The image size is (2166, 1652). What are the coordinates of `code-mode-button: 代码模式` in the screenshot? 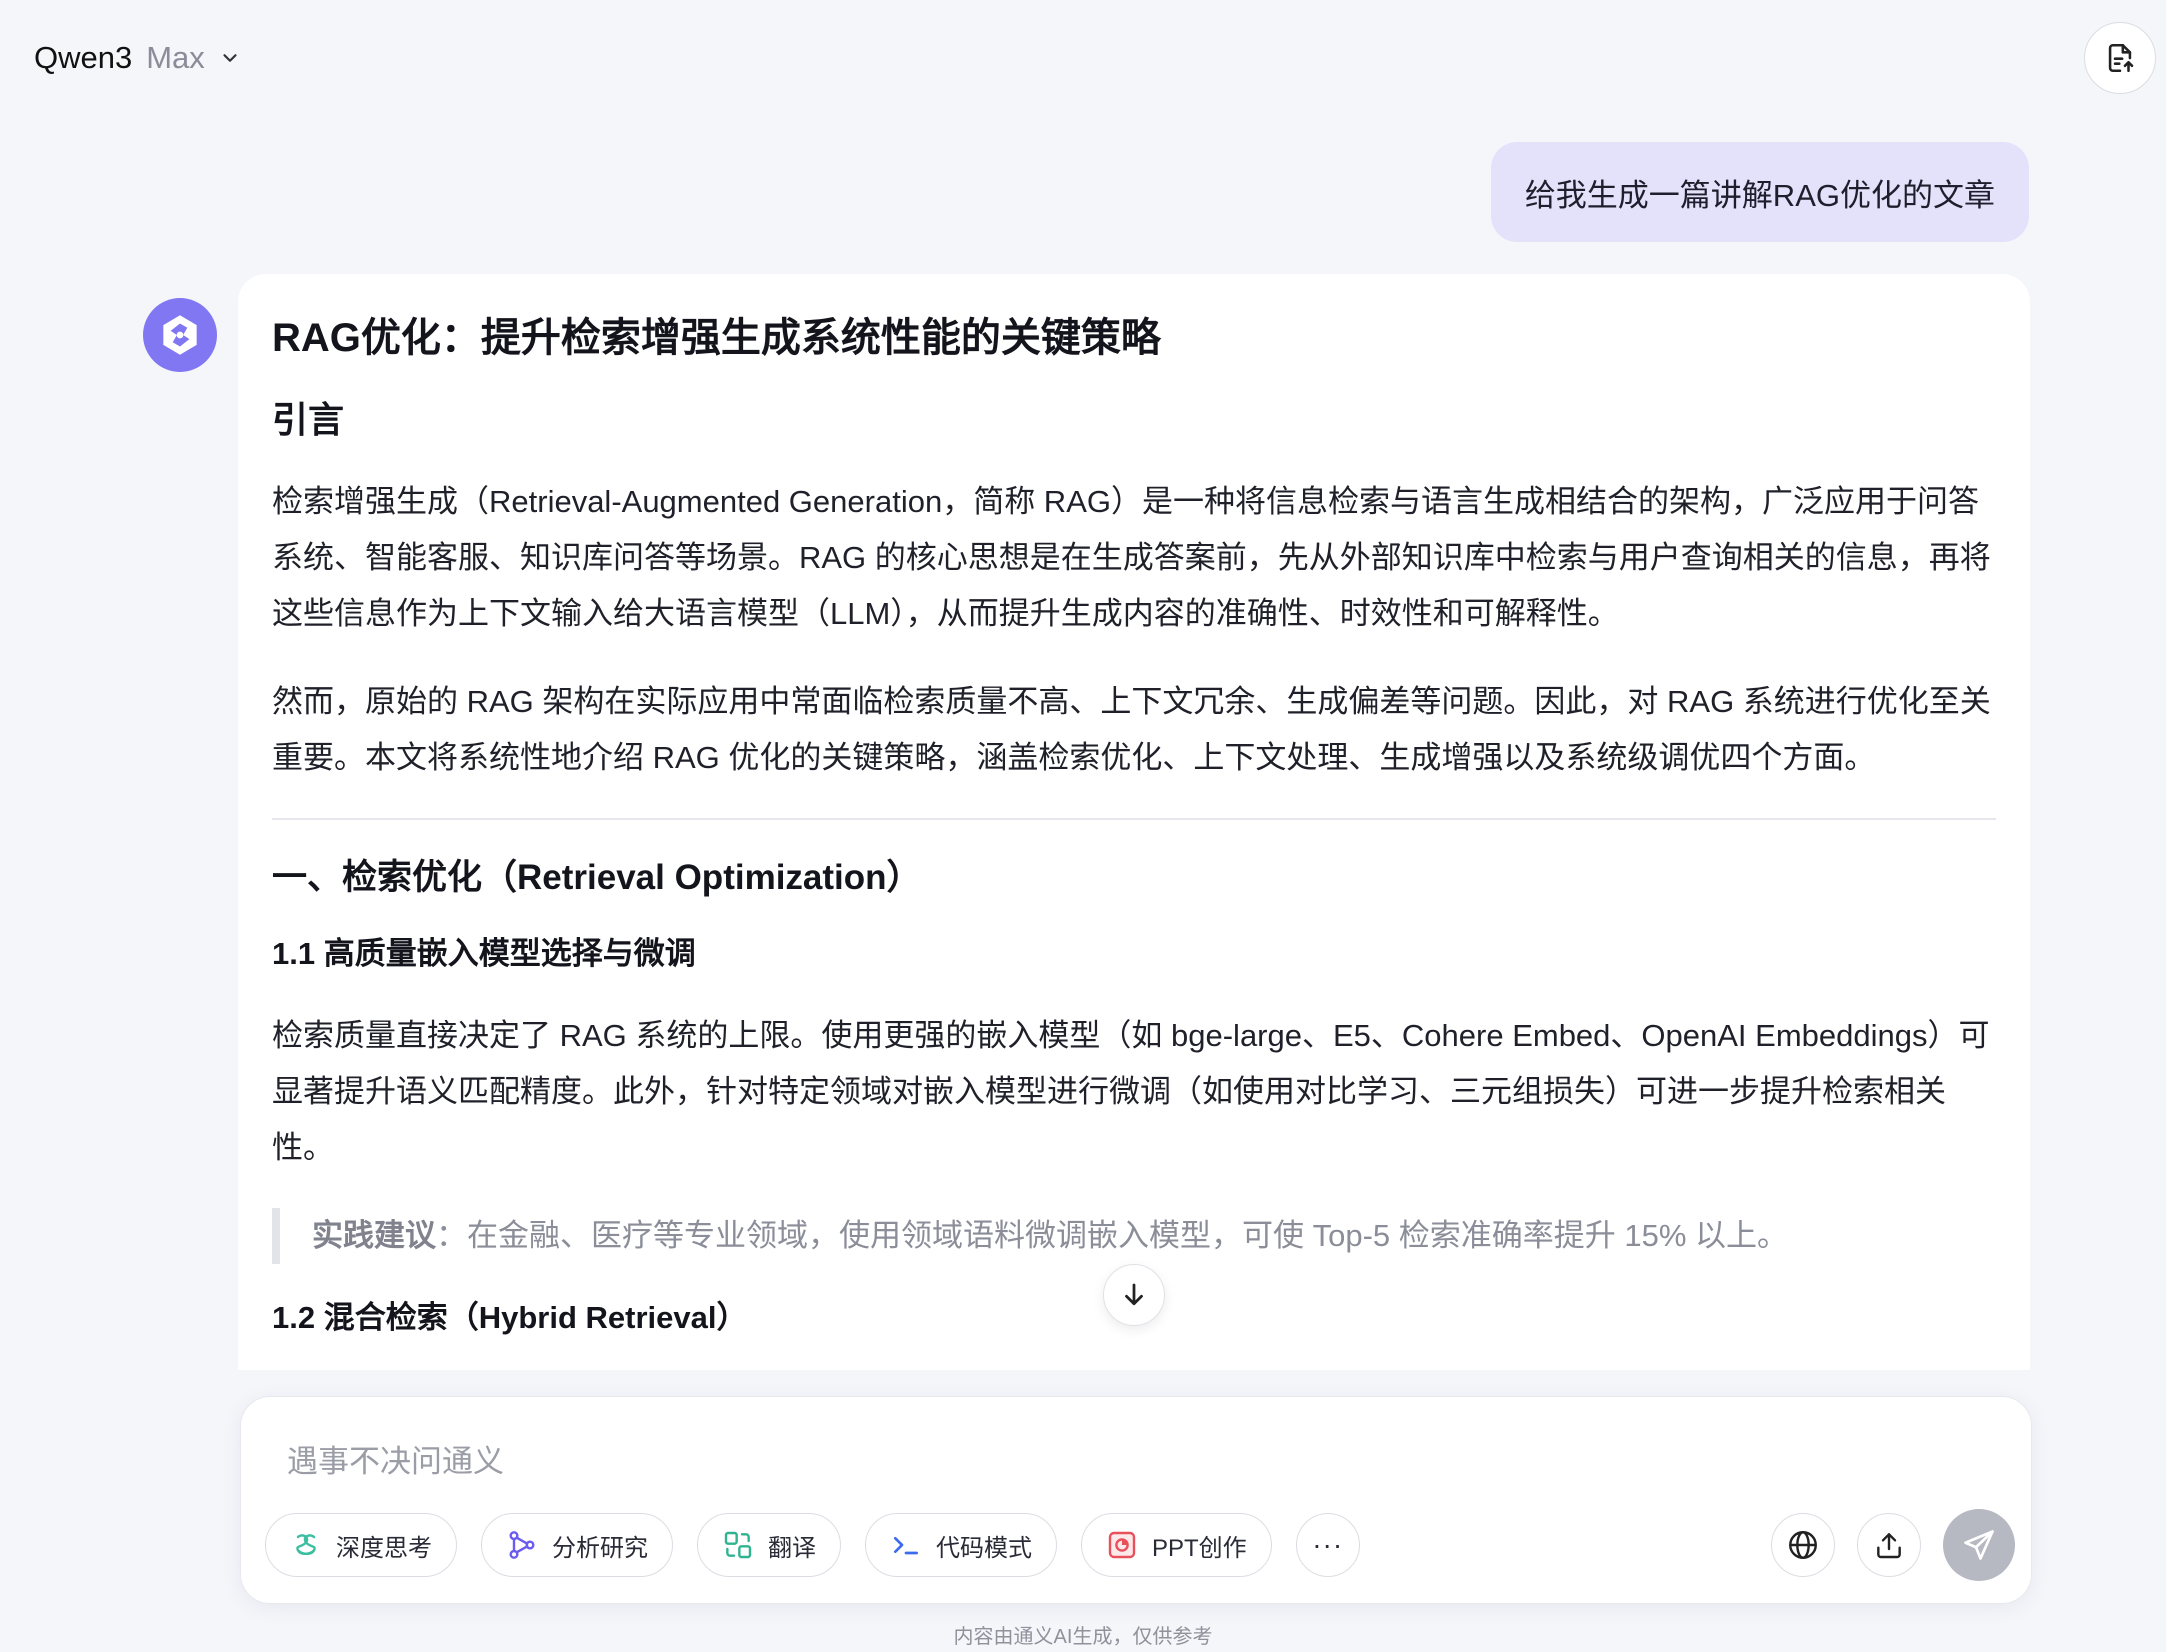 It's located at (961, 1545).